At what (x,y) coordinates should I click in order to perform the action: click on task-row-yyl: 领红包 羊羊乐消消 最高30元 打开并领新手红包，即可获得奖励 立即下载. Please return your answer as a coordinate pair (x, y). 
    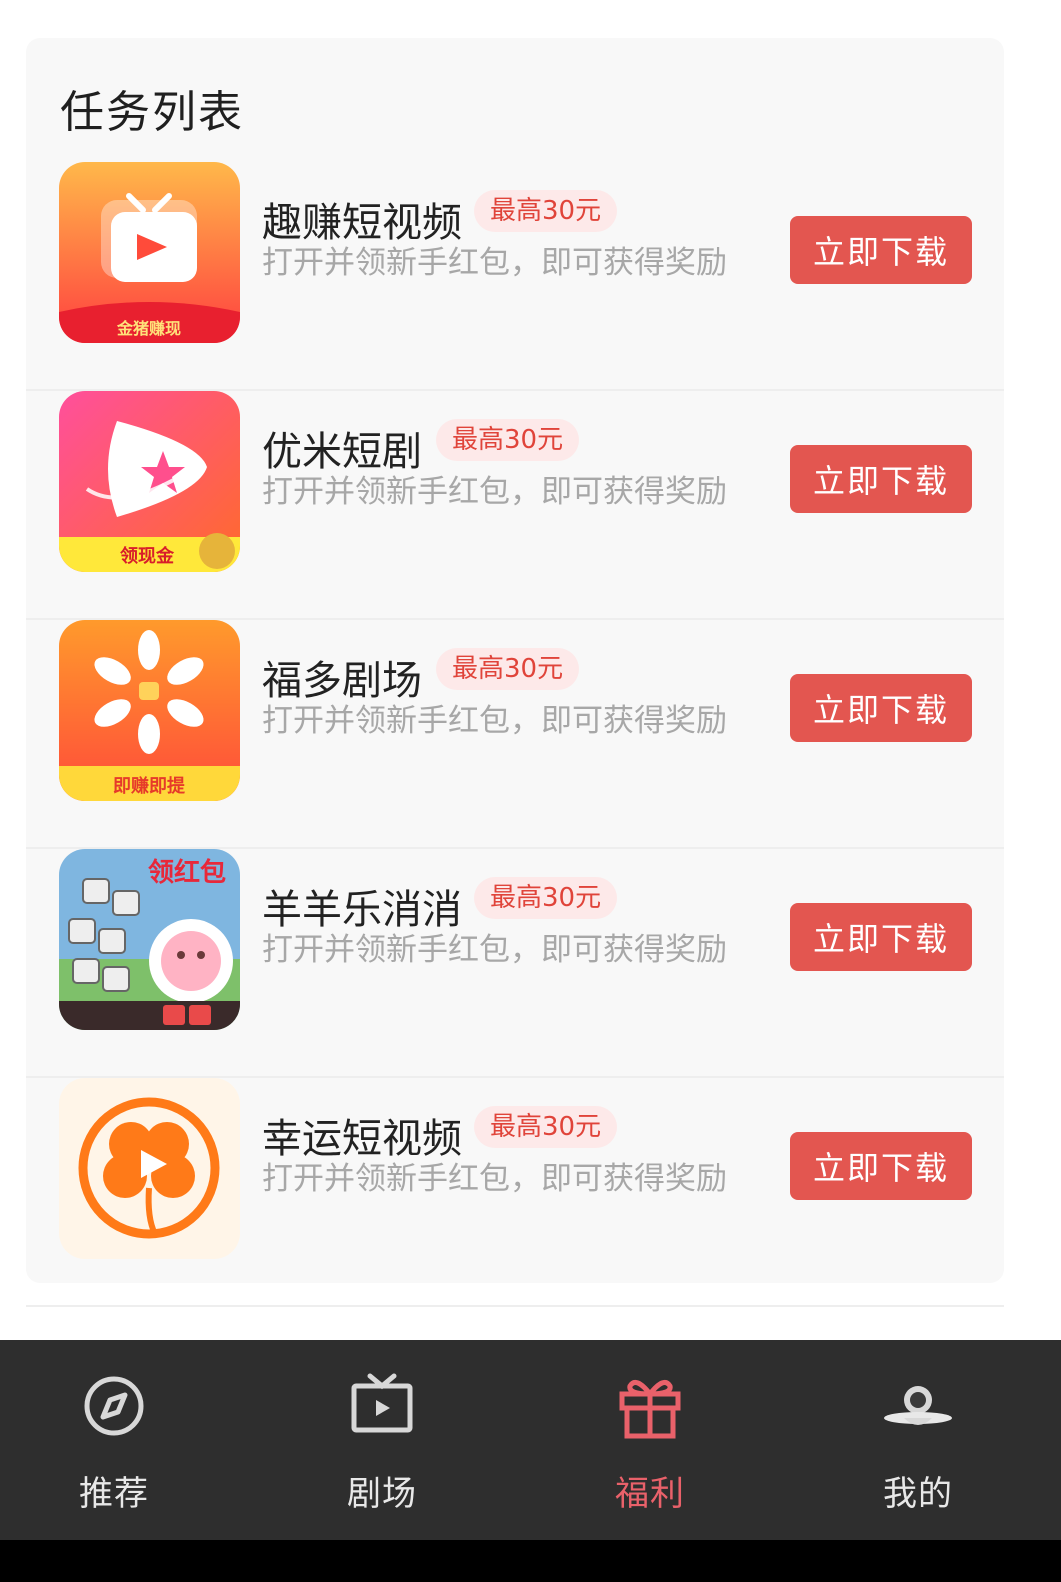
    Looking at the image, I should click on (515, 963).